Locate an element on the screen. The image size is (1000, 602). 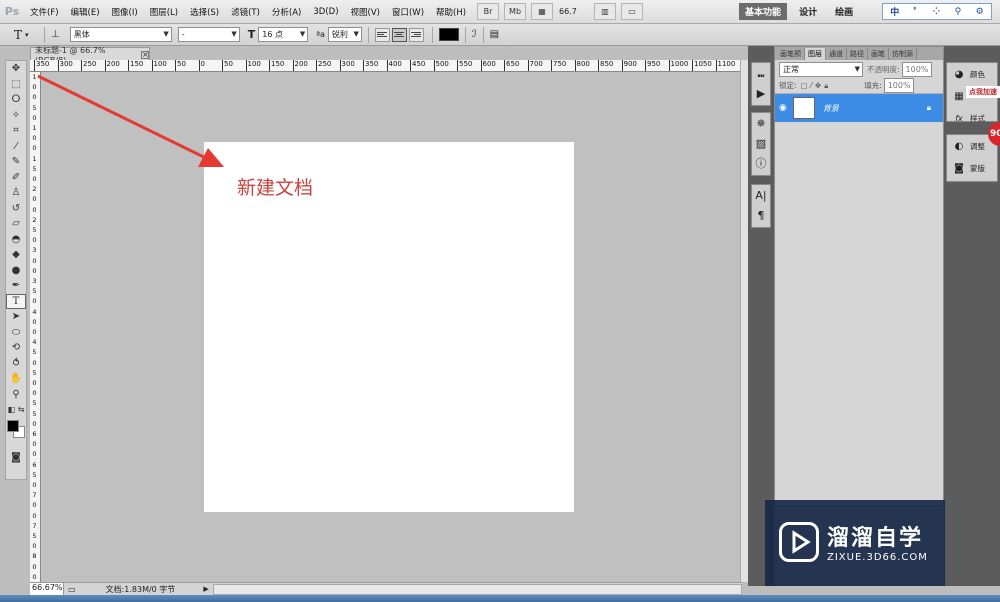
strip-group-2: ✵ ▨ ⓘ is located at coordinates (761, 144).